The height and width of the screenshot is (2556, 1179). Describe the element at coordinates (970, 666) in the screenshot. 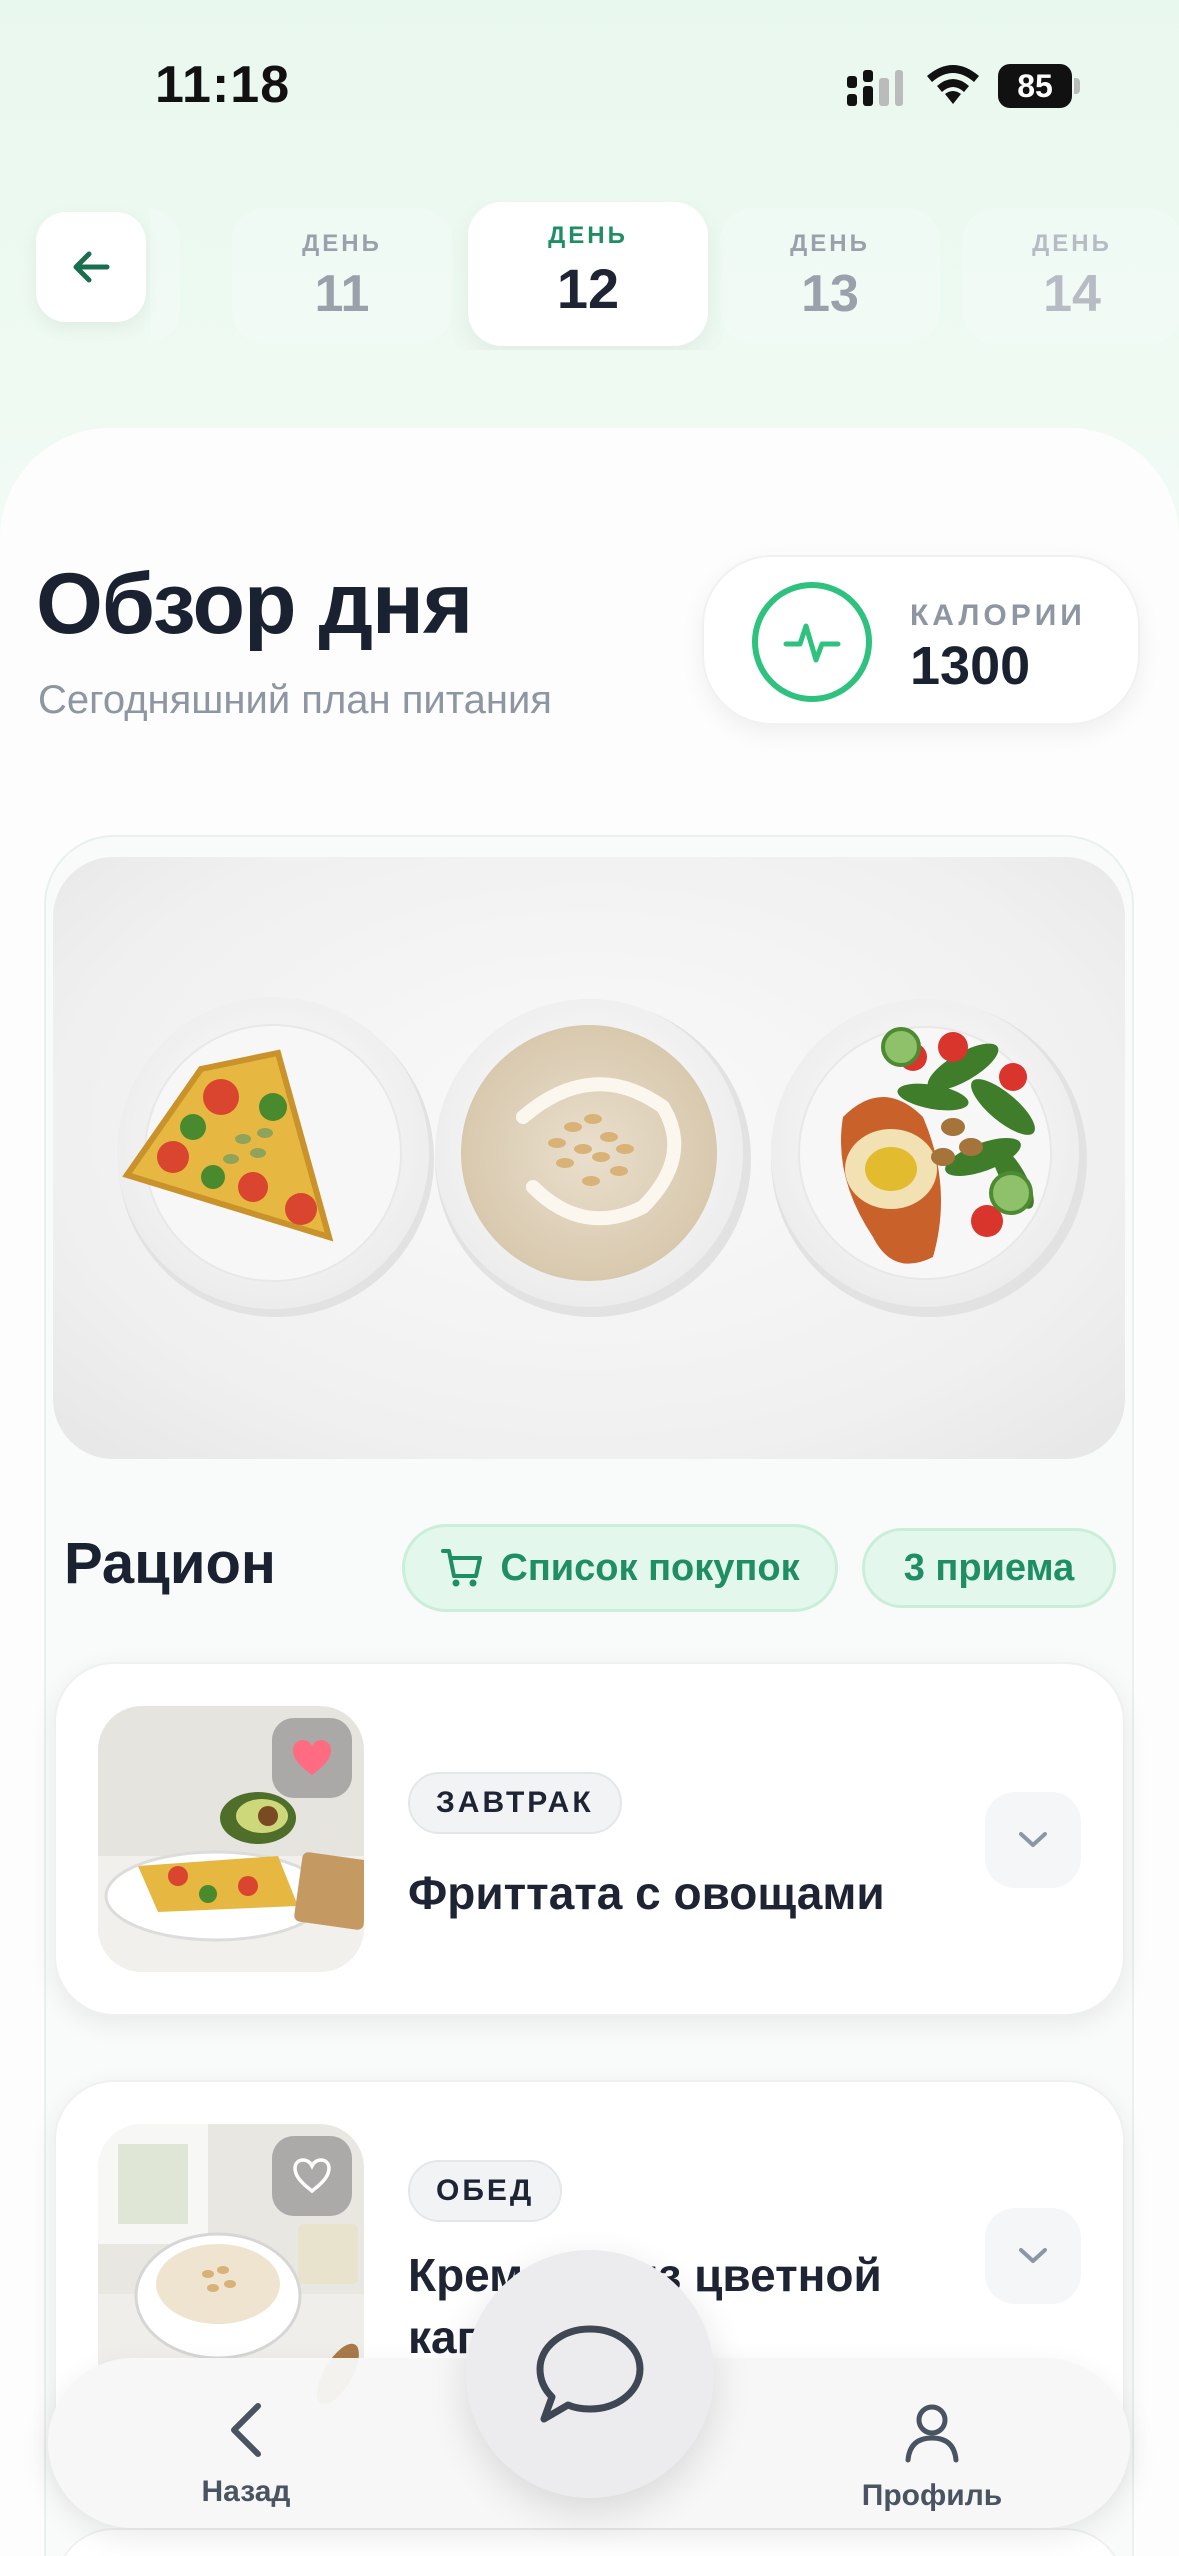

I see `calories-value: 1300` at that location.